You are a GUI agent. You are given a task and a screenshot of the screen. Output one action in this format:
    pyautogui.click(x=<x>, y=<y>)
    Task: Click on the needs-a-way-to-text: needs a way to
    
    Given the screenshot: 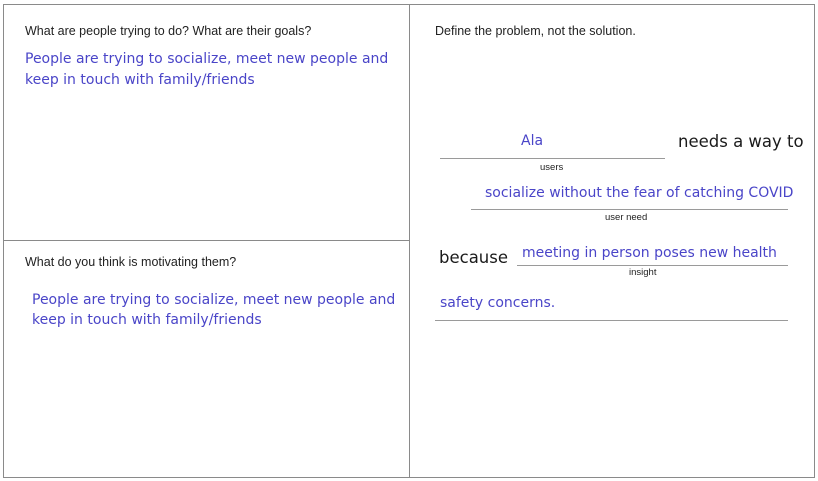 What is the action you would take?
    pyautogui.click(x=741, y=141)
    